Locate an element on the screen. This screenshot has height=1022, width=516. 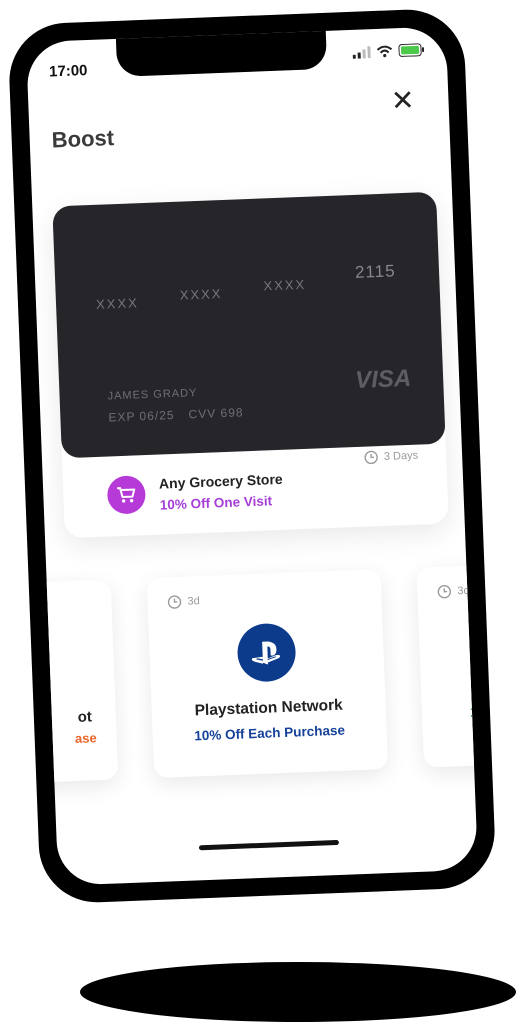
card-cvv: CVV 698 is located at coordinates (216, 413).